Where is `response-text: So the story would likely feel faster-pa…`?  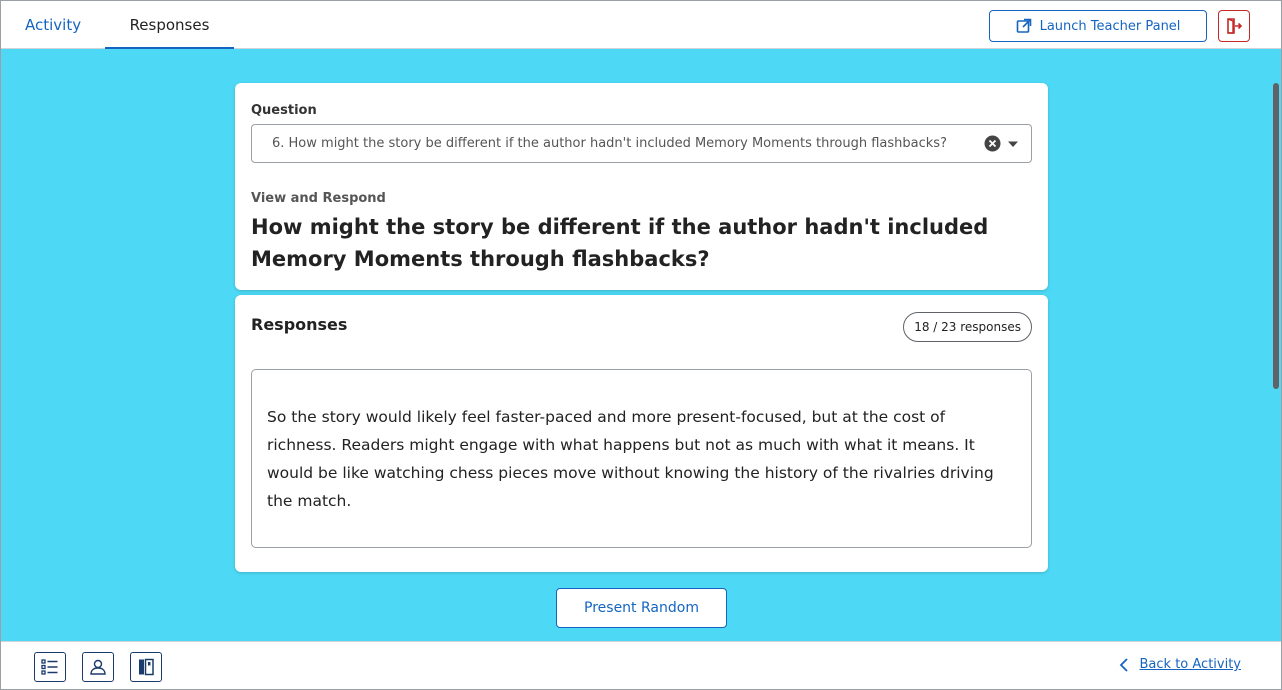
response-text: So the story would likely feel faster-pa… is located at coordinates (630, 458).